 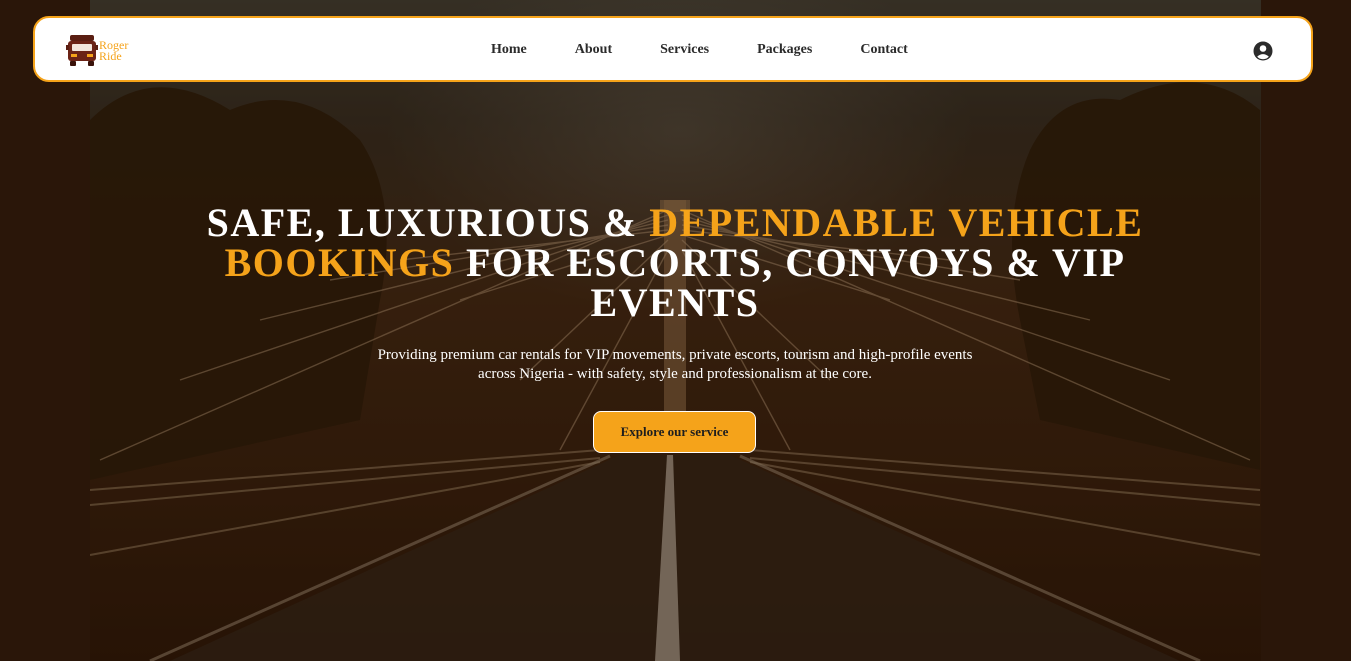 What do you see at coordinates (883, 50) in the screenshot?
I see `nav-contact-link: Contact` at bounding box center [883, 50].